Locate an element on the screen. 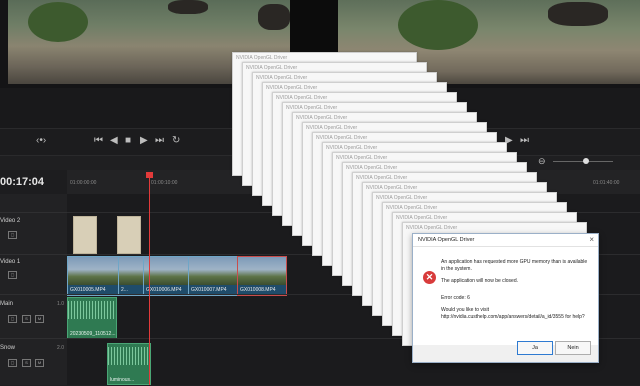  track-header-video-1: Video 1 ▢ is located at coordinates (33, 274).